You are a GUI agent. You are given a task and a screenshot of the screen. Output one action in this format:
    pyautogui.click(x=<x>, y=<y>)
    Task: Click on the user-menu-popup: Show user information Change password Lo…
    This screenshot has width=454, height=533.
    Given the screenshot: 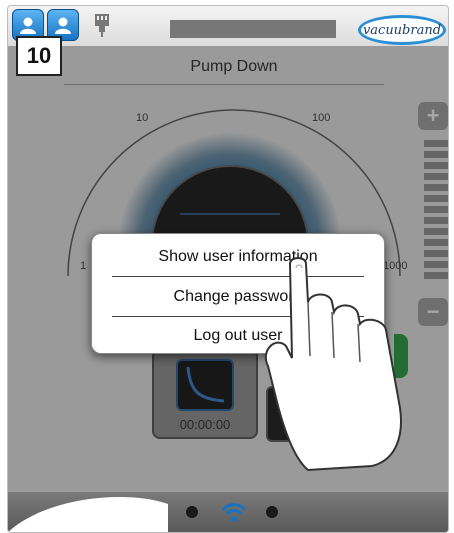 What is the action you would take?
    pyautogui.click(x=238, y=293)
    